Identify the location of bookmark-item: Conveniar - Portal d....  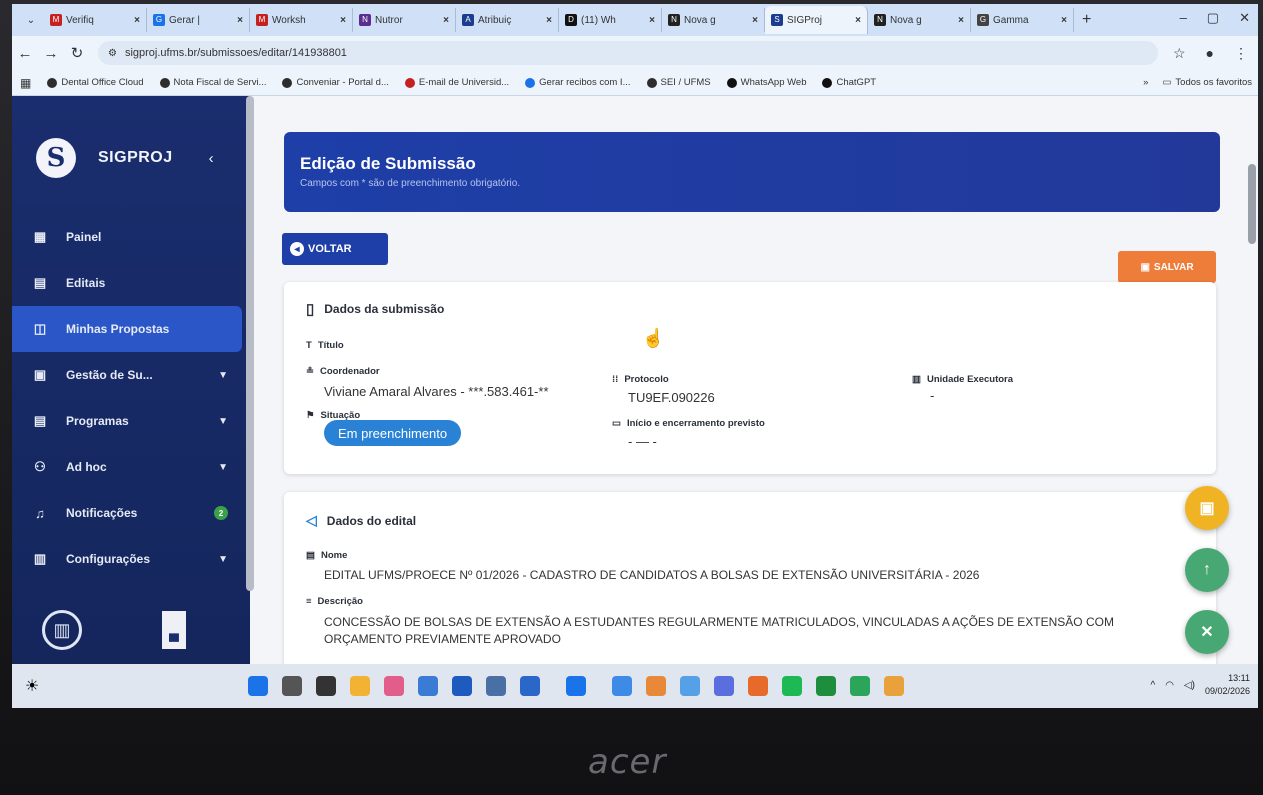
(335, 82).